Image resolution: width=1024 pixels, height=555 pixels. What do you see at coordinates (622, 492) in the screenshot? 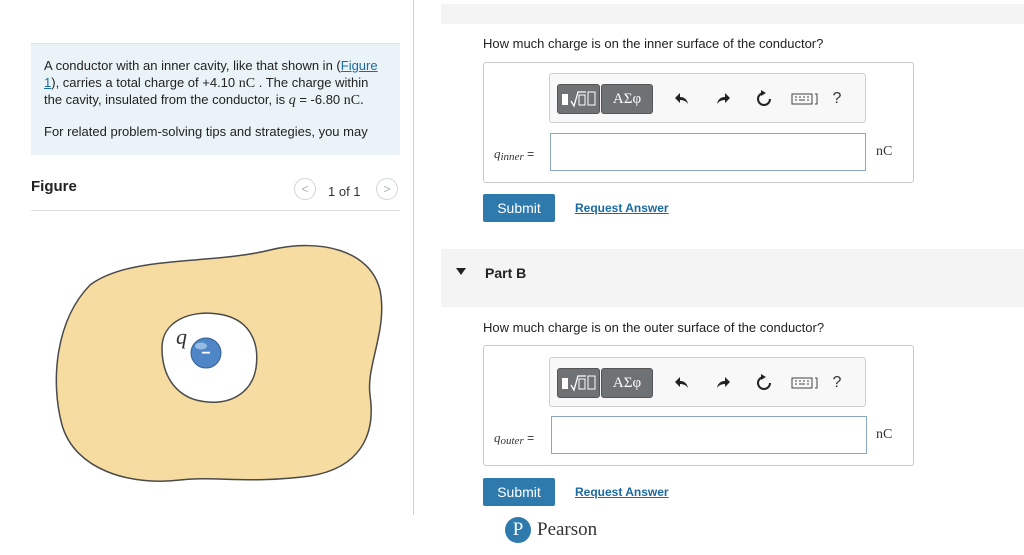
I see `part-b-request-answer-link: Request Answer` at bounding box center [622, 492].